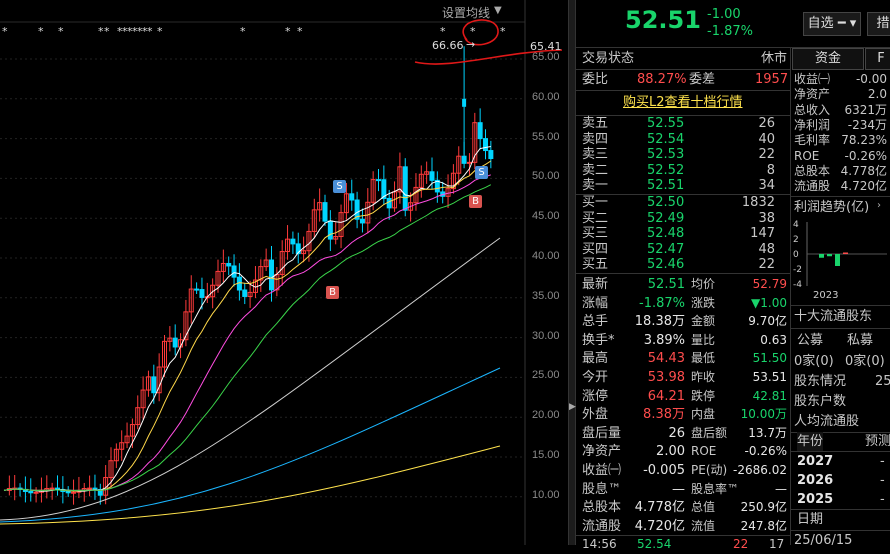 The image size is (890, 554). Describe the element at coordinates (820, 401) in the screenshot. I see `holders-count-label: 股东户数` at that location.